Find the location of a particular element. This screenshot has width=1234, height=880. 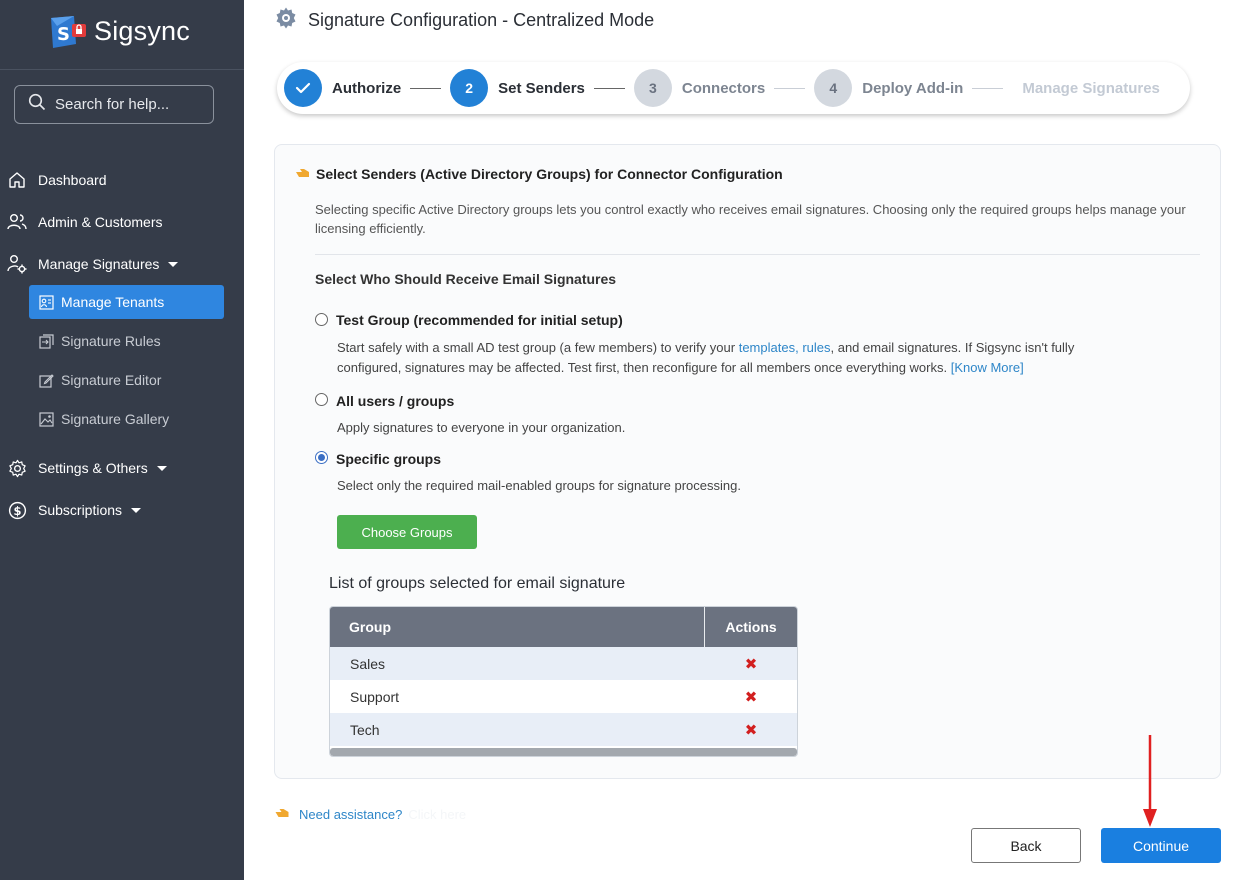

sidebar-item-manage-signatures: Manage Signatures is located at coordinates (122, 264).